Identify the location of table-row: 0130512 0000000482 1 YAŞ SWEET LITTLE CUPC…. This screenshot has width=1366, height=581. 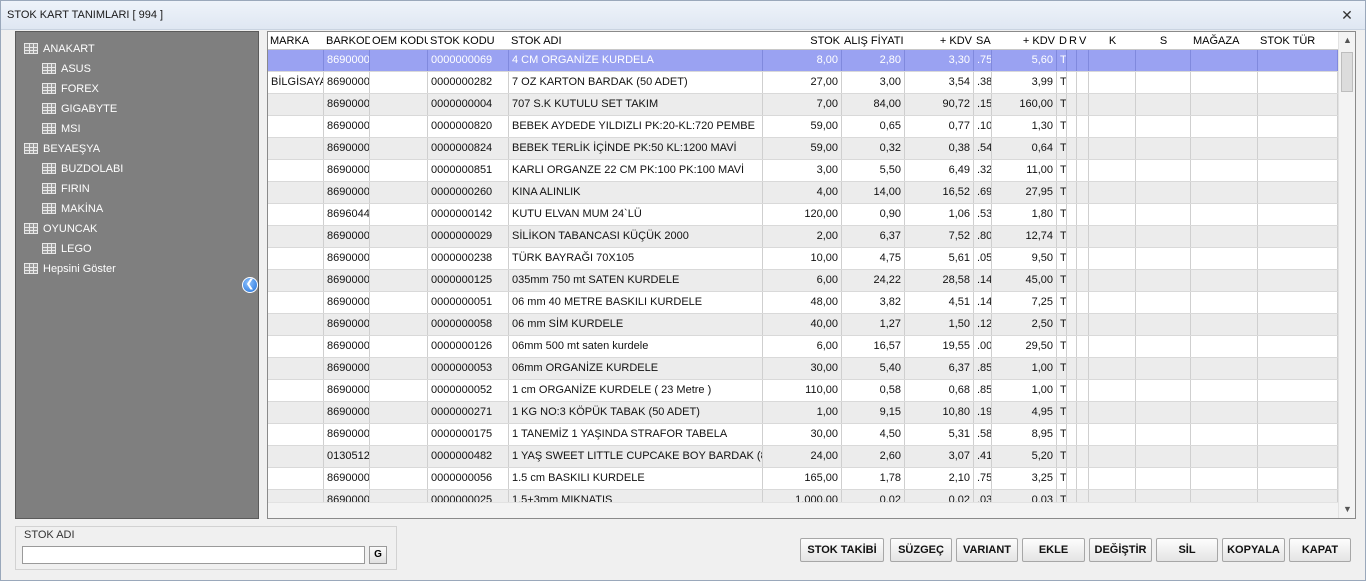
(803, 457).